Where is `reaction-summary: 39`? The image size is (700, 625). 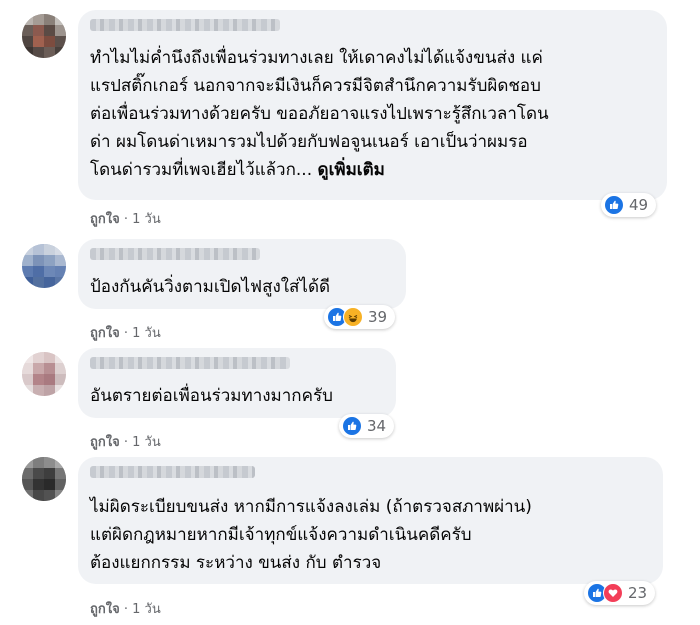
reaction-summary: 39 is located at coordinates (360, 317).